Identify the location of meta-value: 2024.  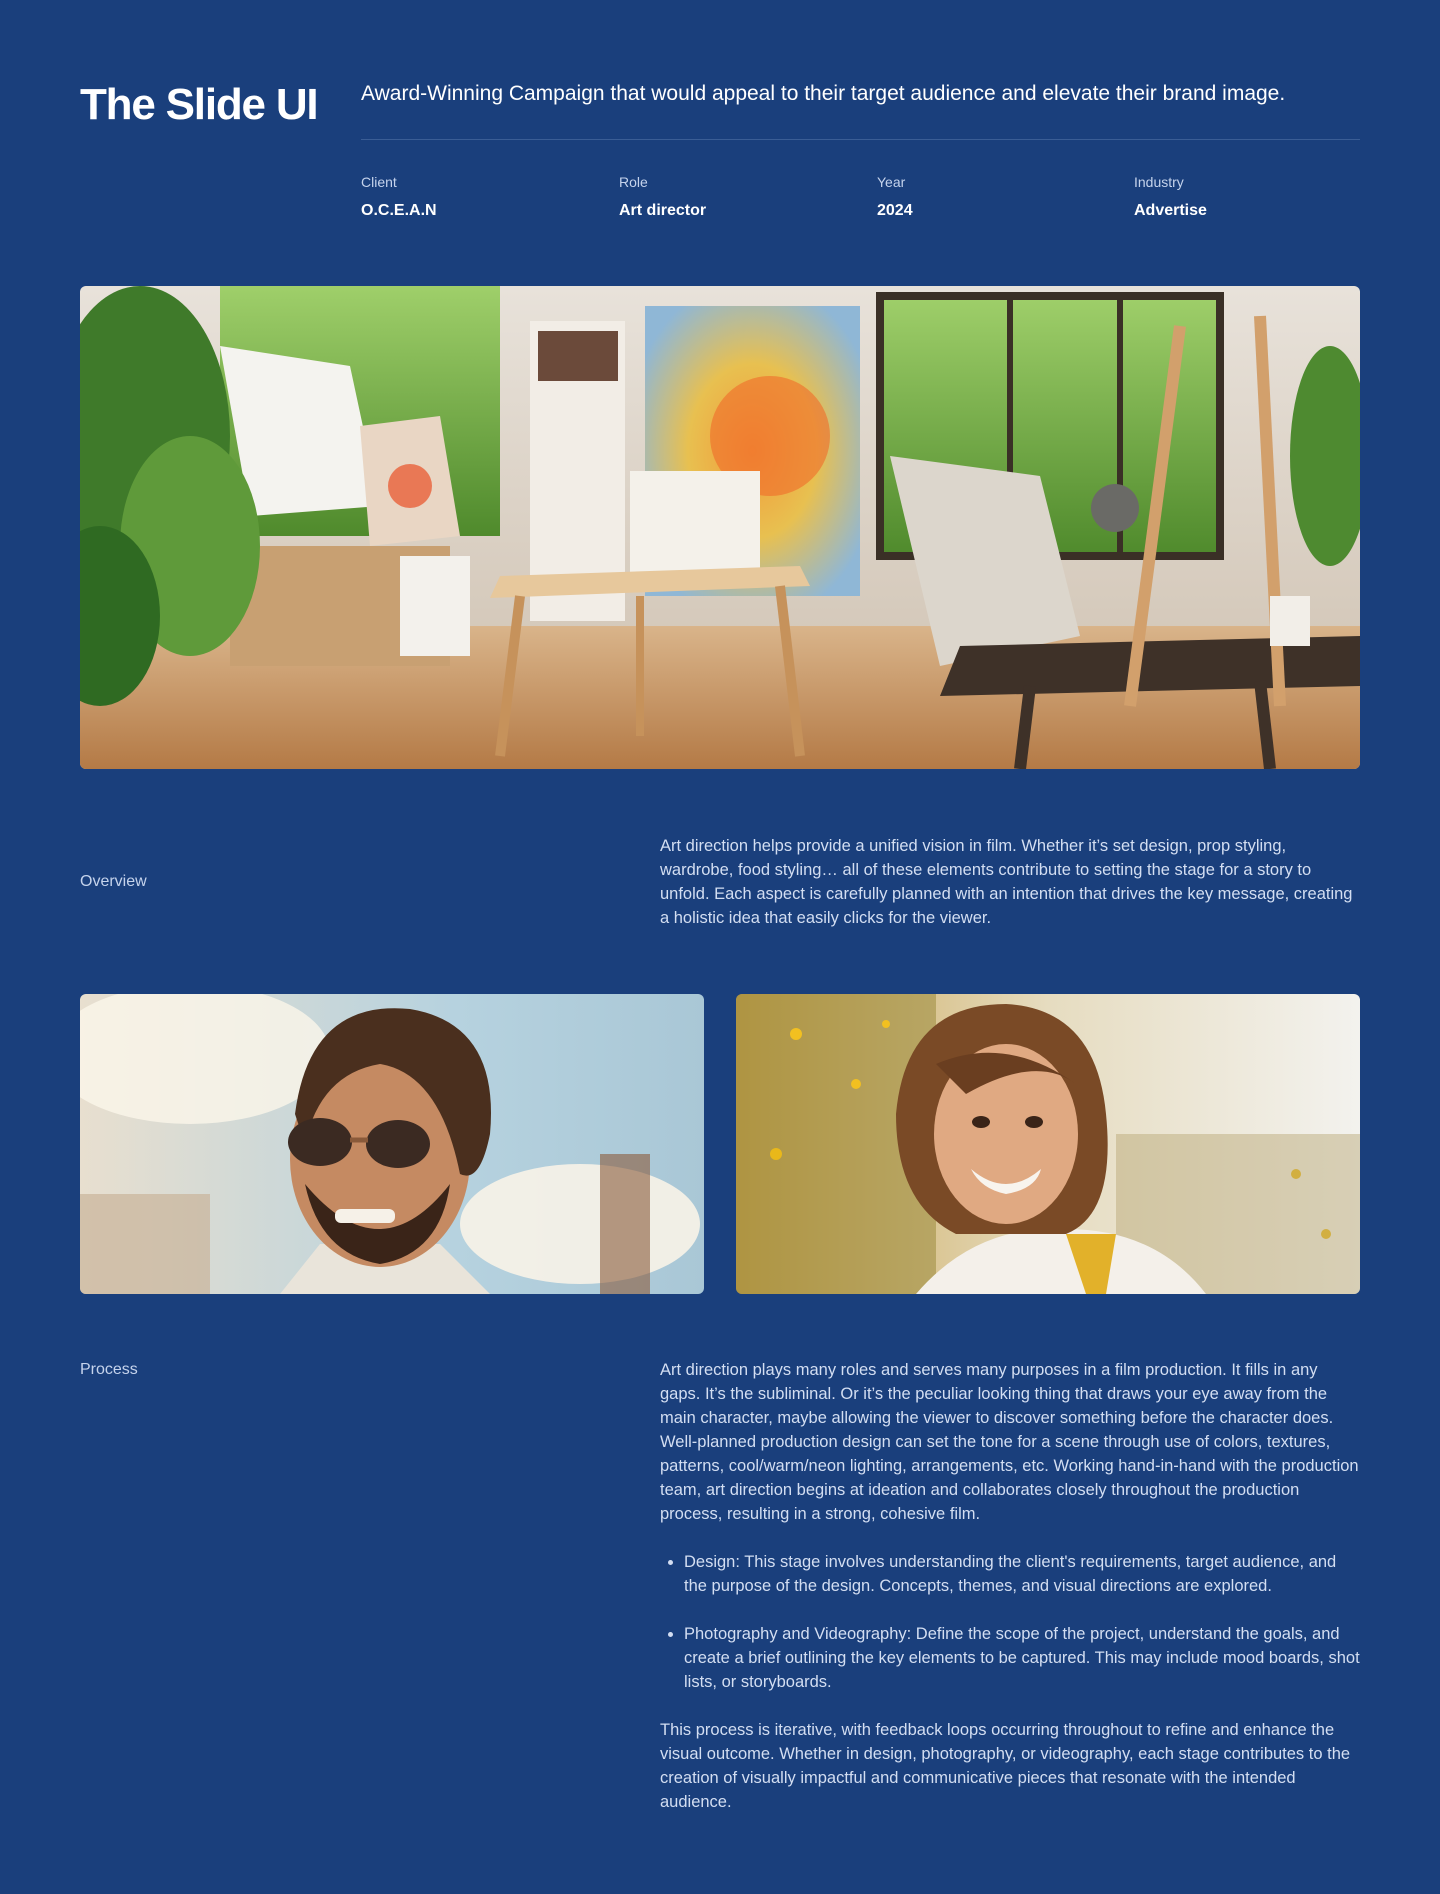
(895, 210).